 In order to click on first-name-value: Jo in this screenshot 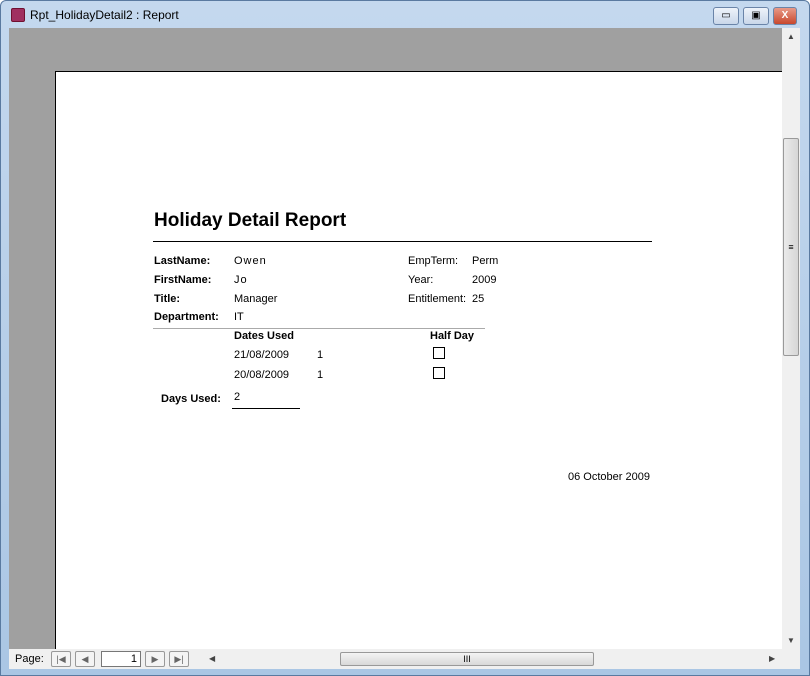, I will do `click(241, 280)`.